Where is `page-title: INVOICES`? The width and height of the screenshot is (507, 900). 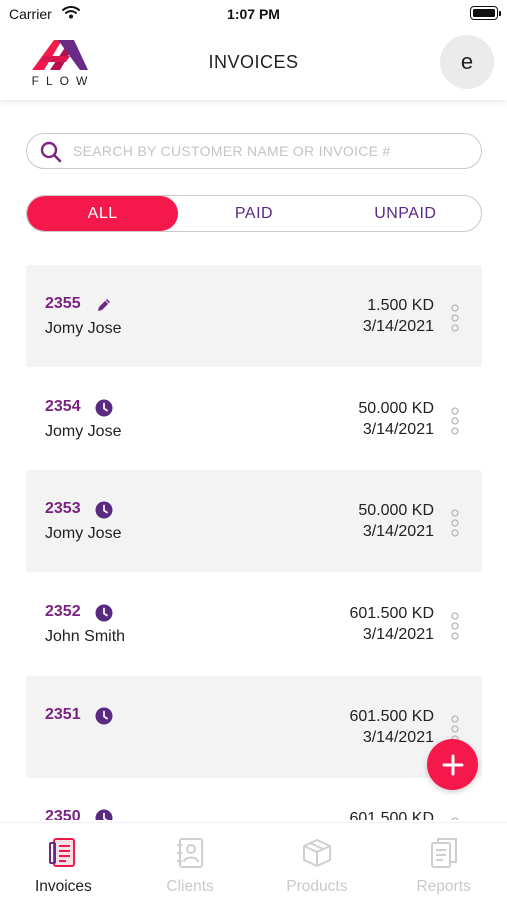 page-title: INVOICES is located at coordinates (253, 62).